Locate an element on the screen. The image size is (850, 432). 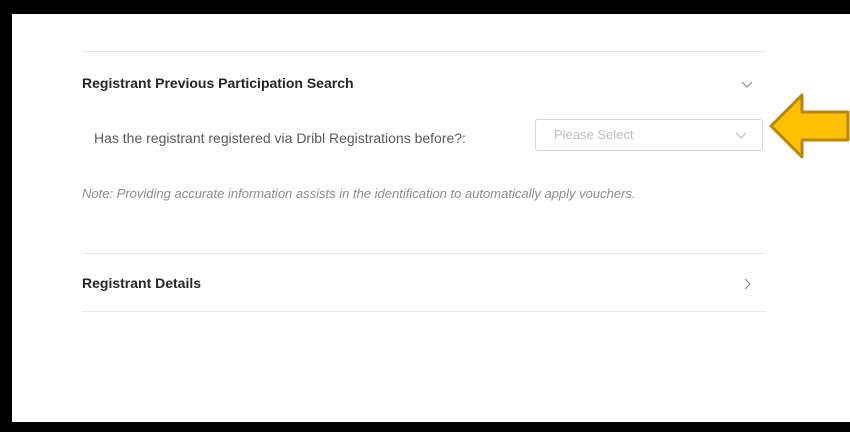
section-divider is located at coordinates (424, 253).